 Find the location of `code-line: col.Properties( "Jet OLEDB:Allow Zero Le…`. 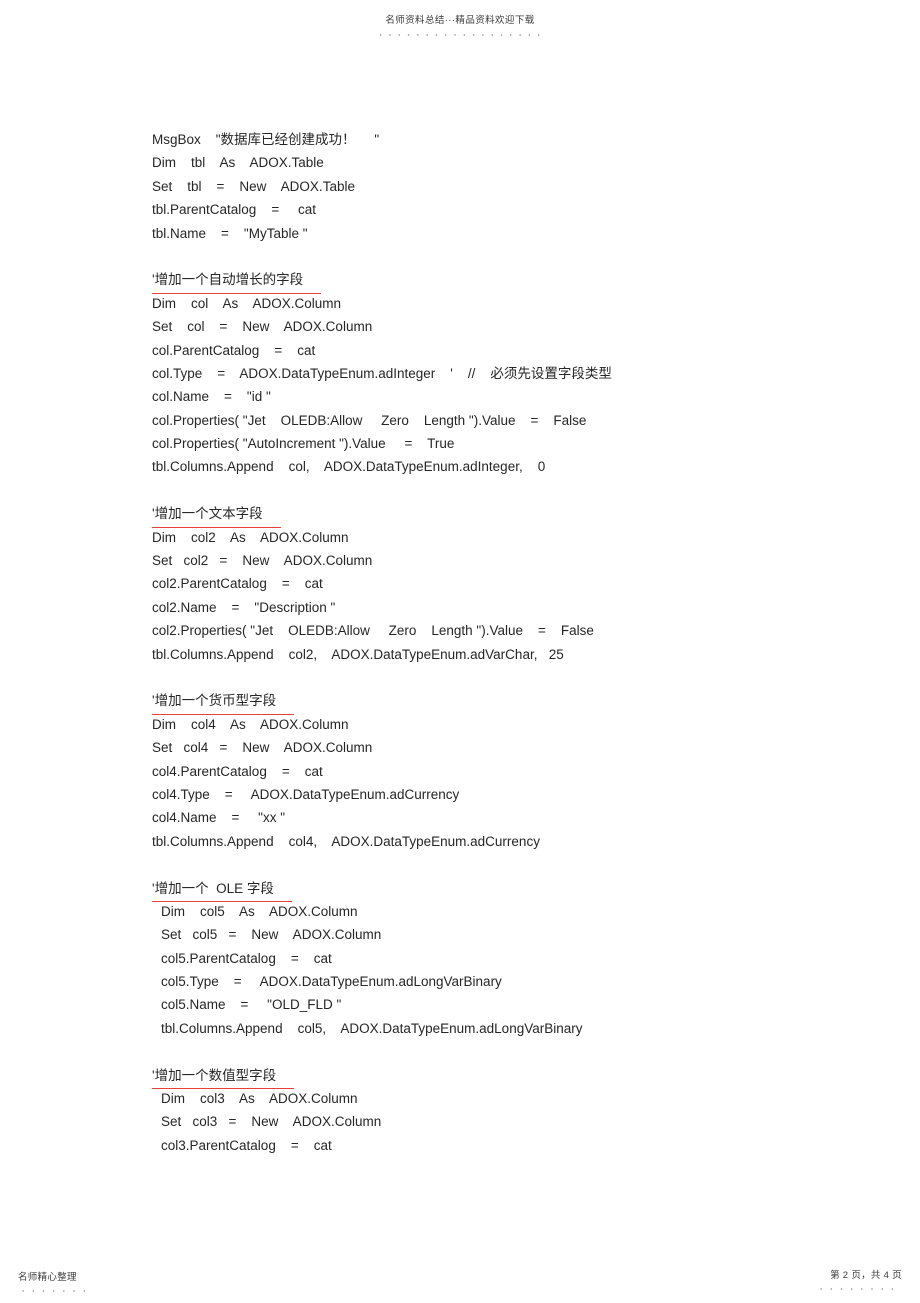

code-line: col.Properties( "Jet OLEDB:Allow Zero Le… is located at coordinates (369, 420).